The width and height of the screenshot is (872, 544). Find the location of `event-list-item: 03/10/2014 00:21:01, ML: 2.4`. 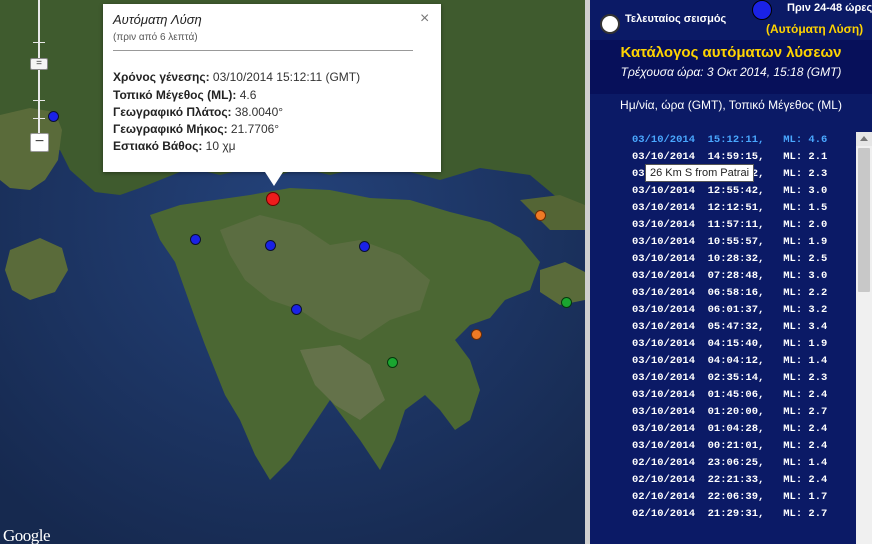

event-list-item: 03/10/2014 00:21:01, ML: 2.4 is located at coordinates (722, 446).